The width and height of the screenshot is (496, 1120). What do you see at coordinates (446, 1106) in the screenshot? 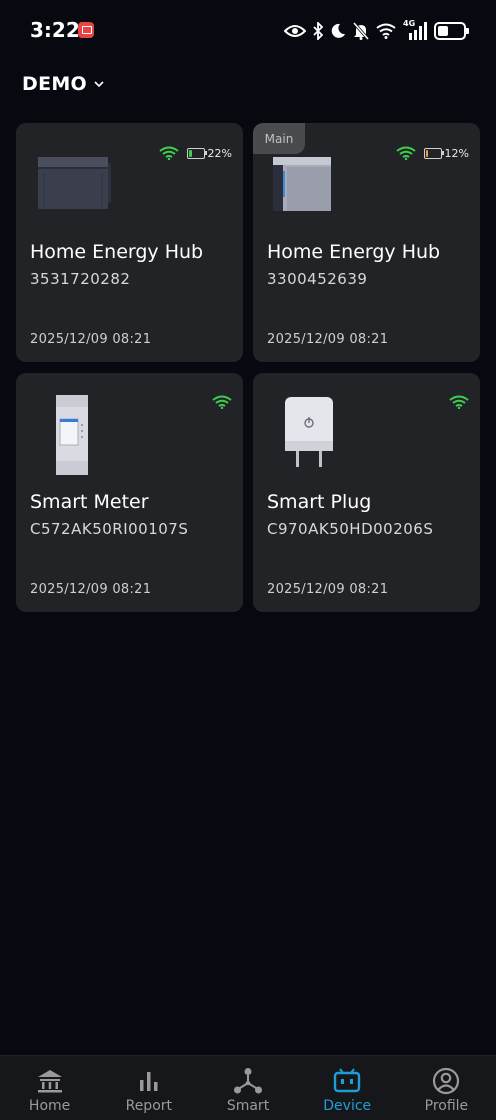
I see `nav-label: Profile` at bounding box center [446, 1106].